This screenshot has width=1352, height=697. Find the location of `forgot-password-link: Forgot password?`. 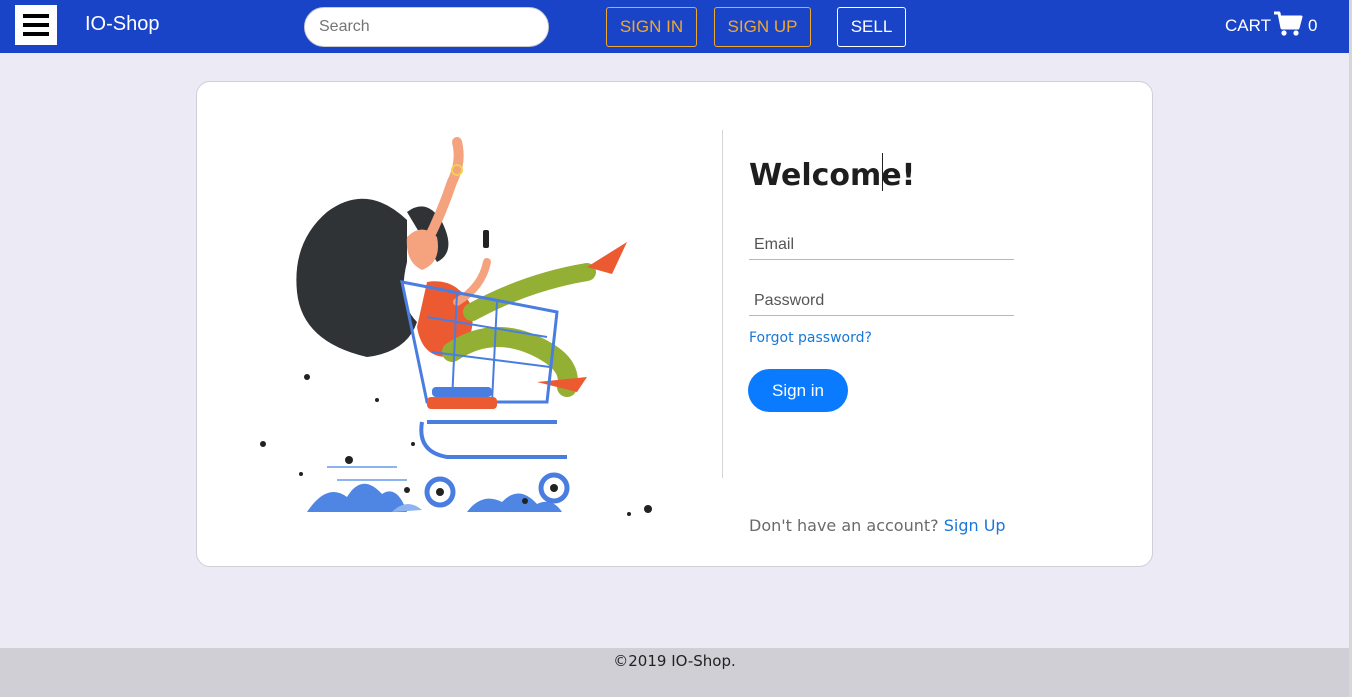

forgot-password-link: Forgot password? is located at coordinates (810, 338).